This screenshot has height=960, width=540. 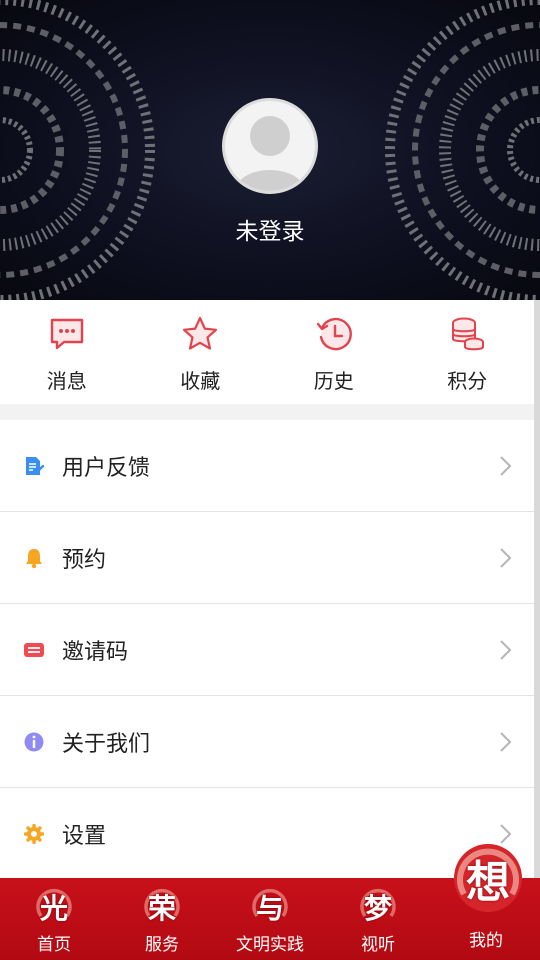 What do you see at coordinates (34, 558) in the screenshot?
I see `bell-icon` at bounding box center [34, 558].